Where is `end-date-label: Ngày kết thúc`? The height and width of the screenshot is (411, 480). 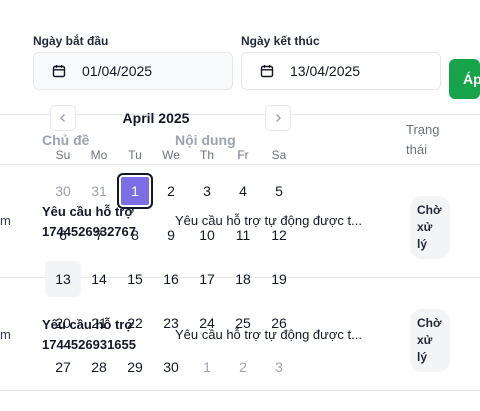
end-date-label: Ngày kết thúc is located at coordinates (280, 41).